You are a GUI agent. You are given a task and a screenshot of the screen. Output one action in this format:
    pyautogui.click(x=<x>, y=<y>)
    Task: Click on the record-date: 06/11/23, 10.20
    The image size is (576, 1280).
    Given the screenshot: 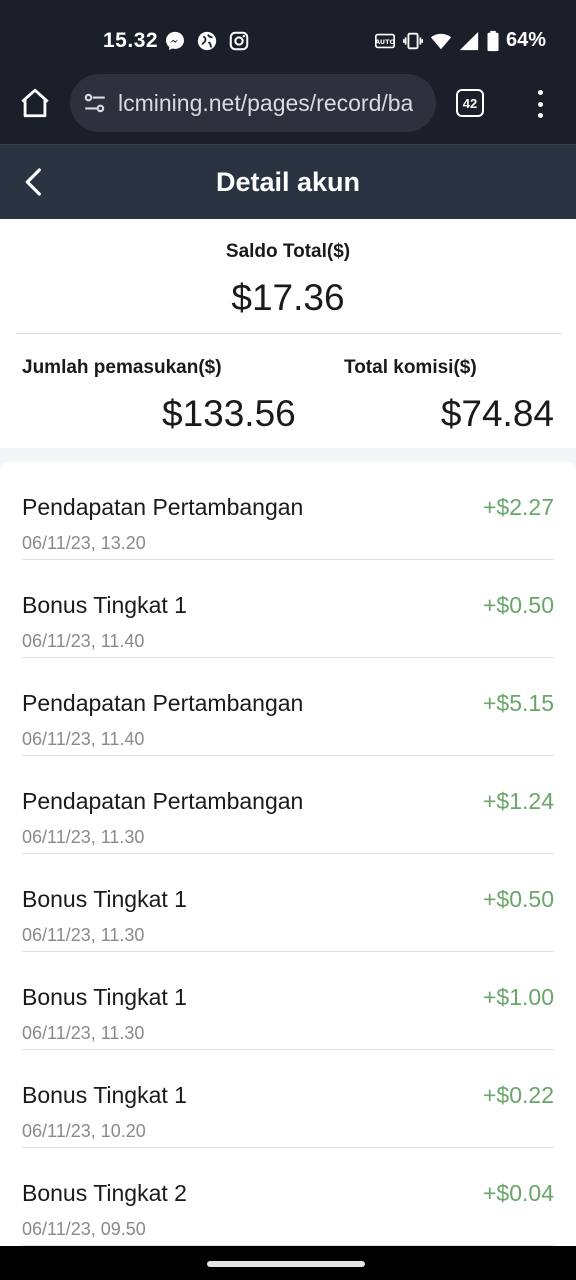 What is the action you would take?
    pyautogui.click(x=84, y=1131)
    